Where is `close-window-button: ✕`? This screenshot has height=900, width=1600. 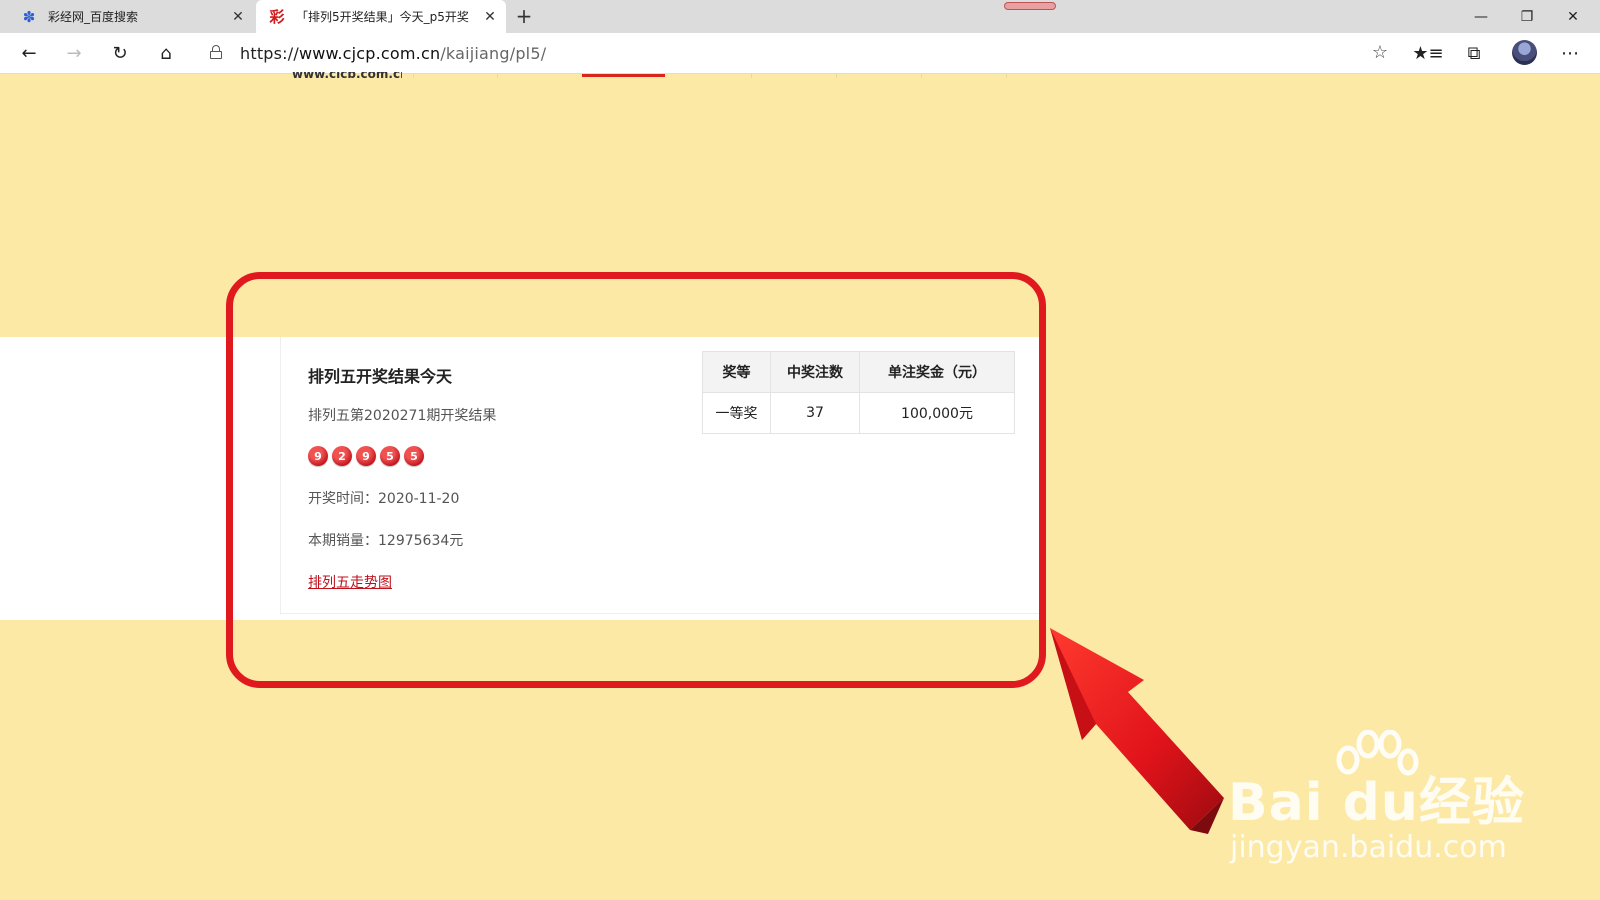
close-window-button: ✕ is located at coordinates (1573, 16).